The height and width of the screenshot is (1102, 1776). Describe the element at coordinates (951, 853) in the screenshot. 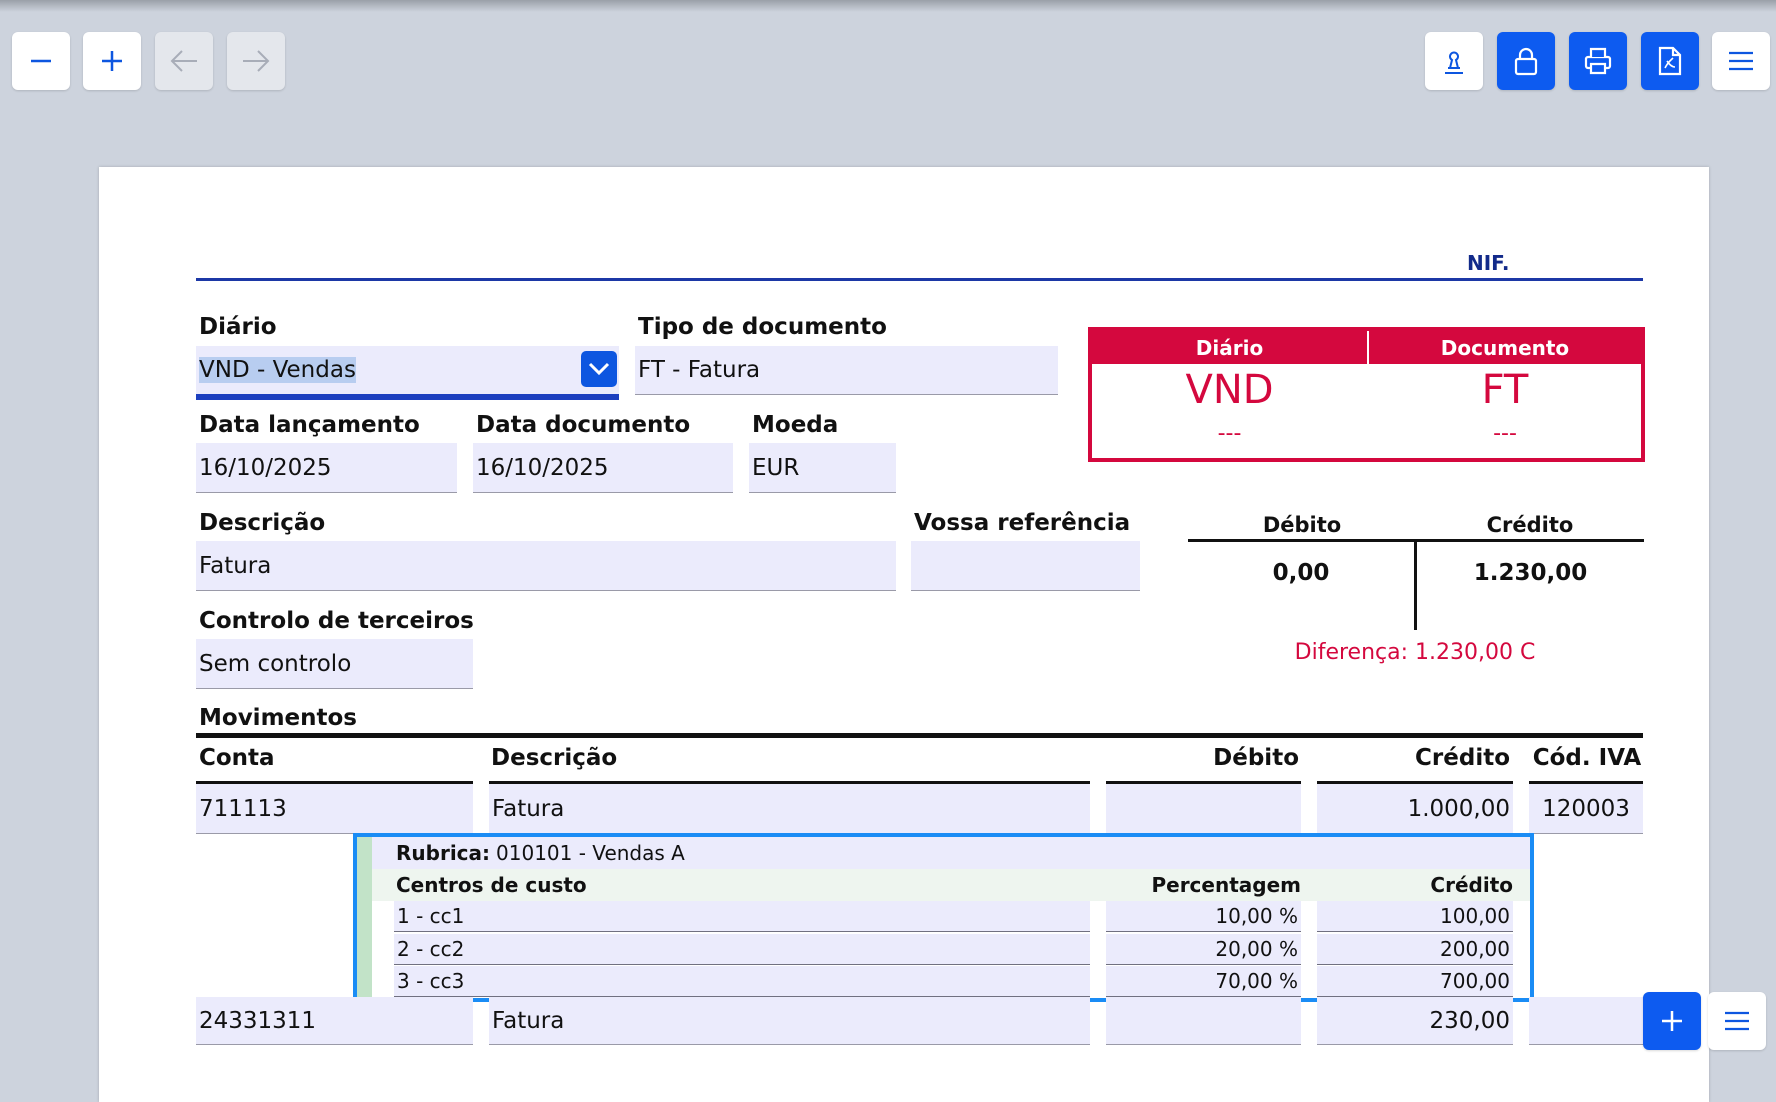

I see `rubrica-row: Rubrica: 010101 - Vendas A` at that location.